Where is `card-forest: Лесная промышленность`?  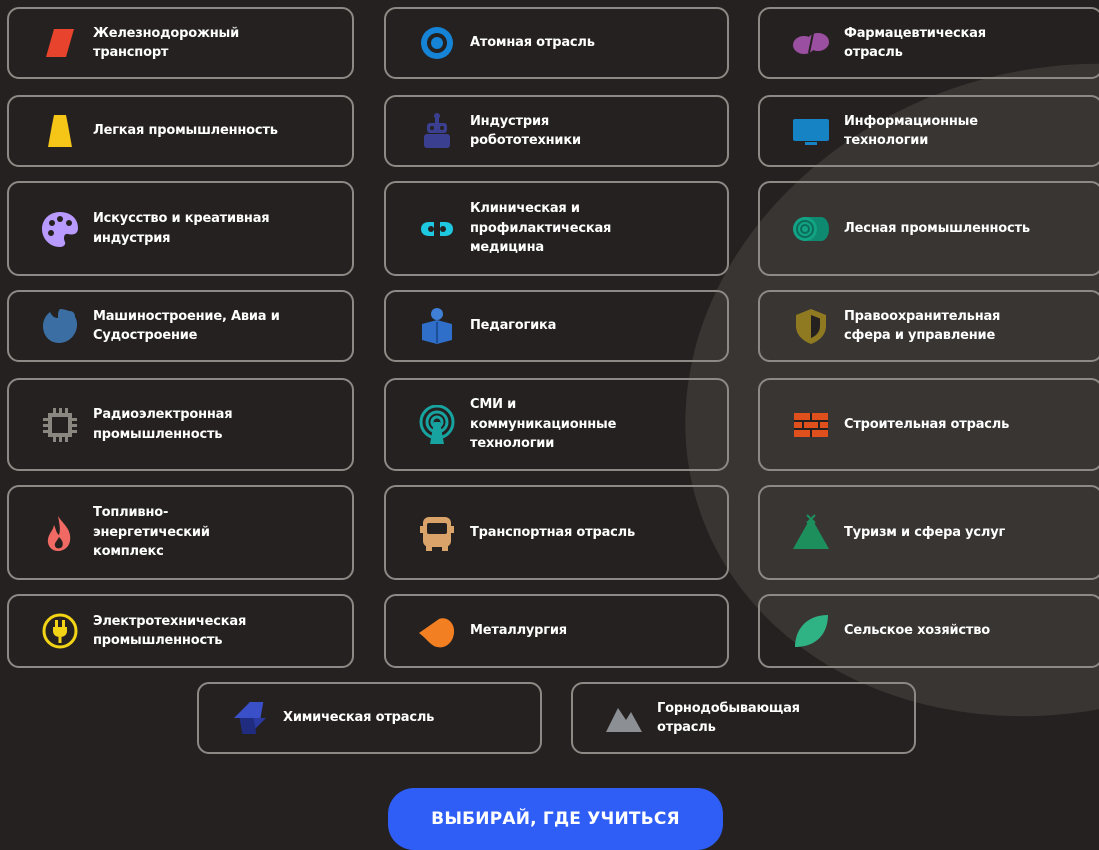 card-forest: Лесная промышленность is located at coordinates (928, 228).